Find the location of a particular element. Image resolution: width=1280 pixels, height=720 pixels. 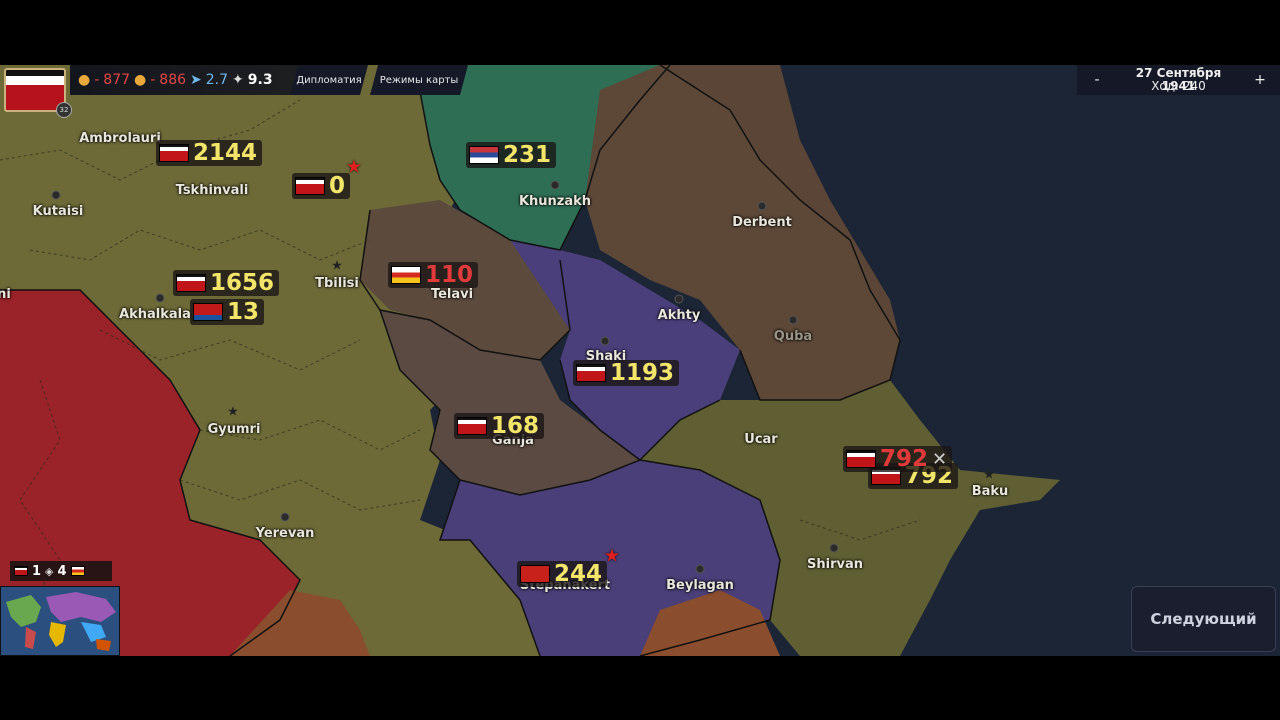

city-label: Akhty is located at coordinates (679, 315).